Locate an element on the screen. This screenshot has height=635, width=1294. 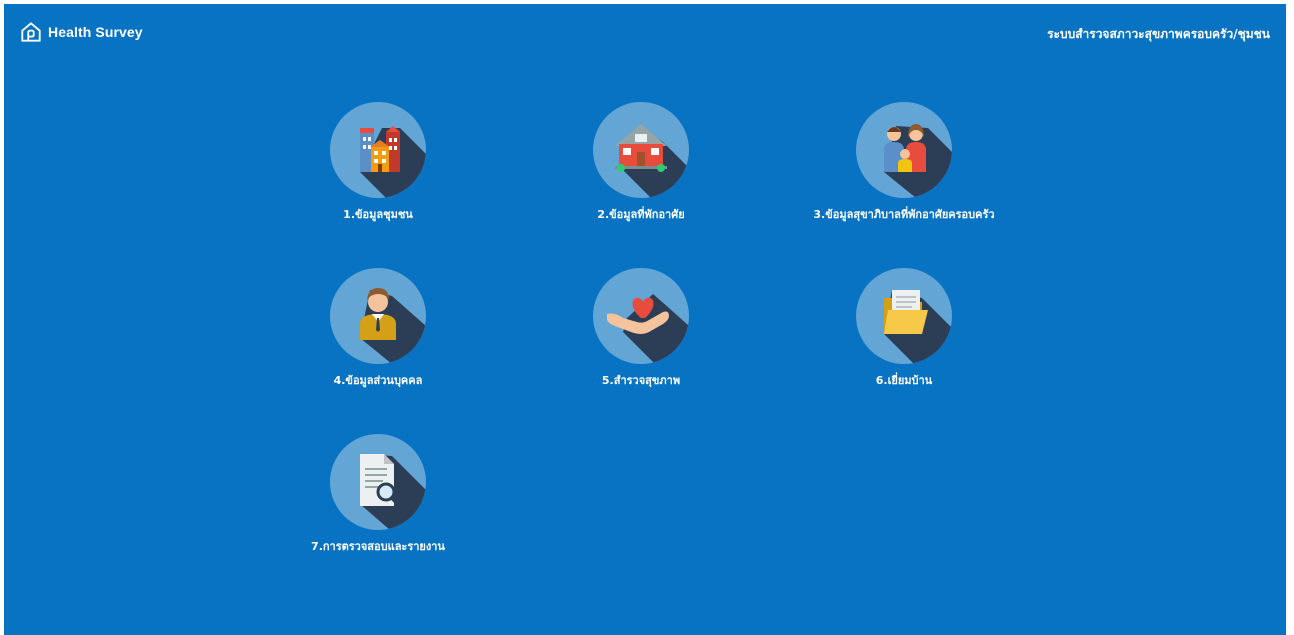
document-search-icon is located at coordinates (393, 492).